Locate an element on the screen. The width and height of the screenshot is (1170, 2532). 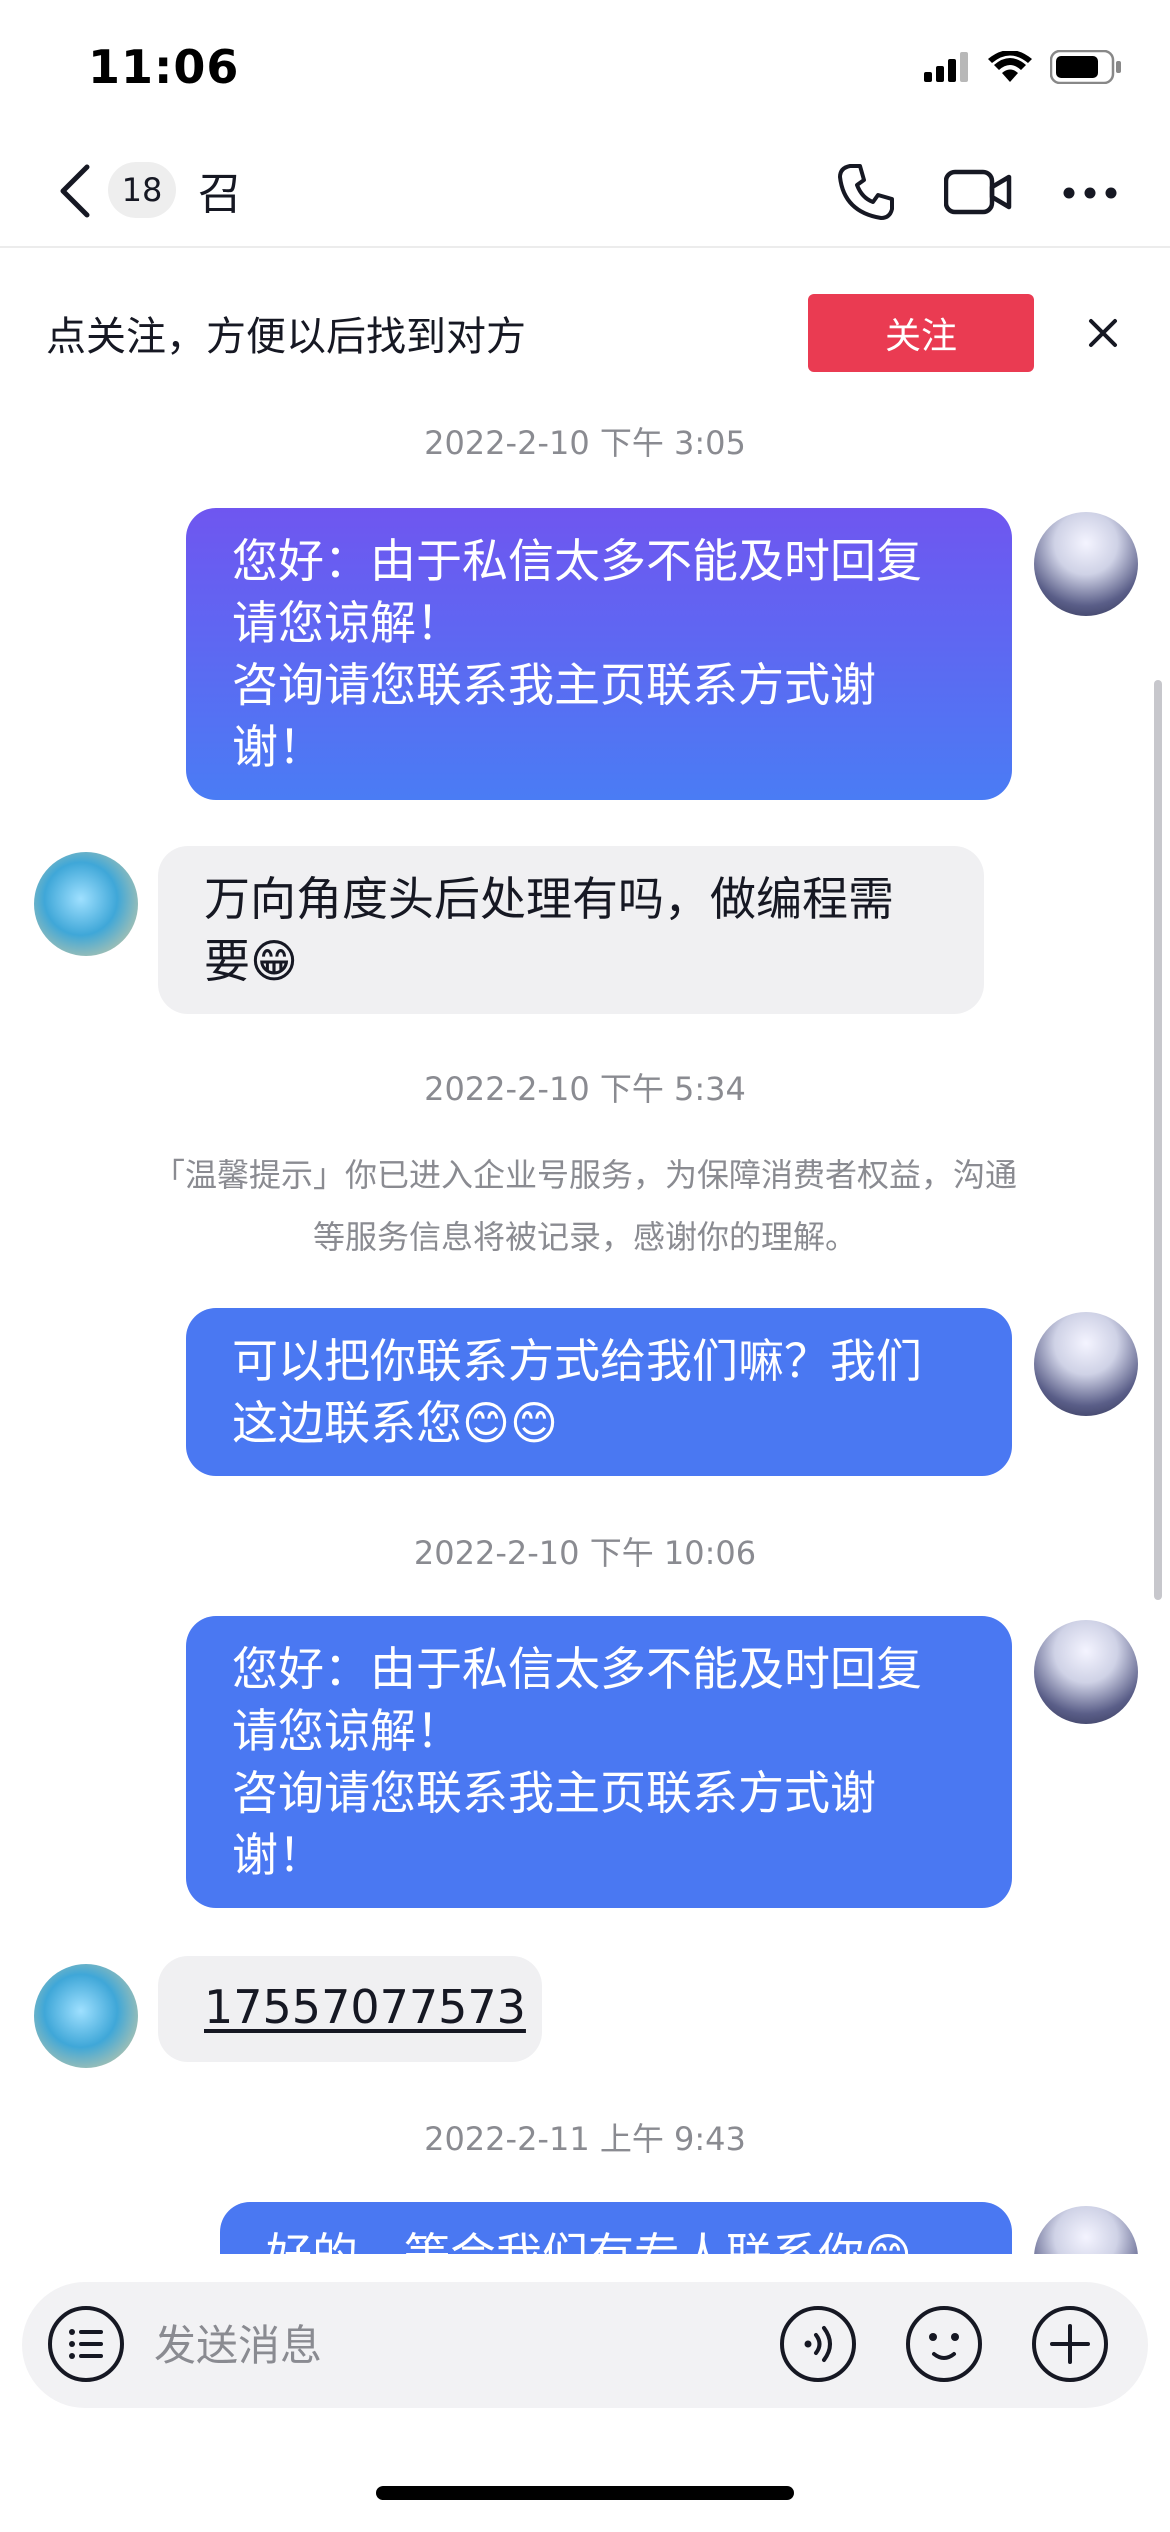
signal-icon is located at coordinates (947, 69).